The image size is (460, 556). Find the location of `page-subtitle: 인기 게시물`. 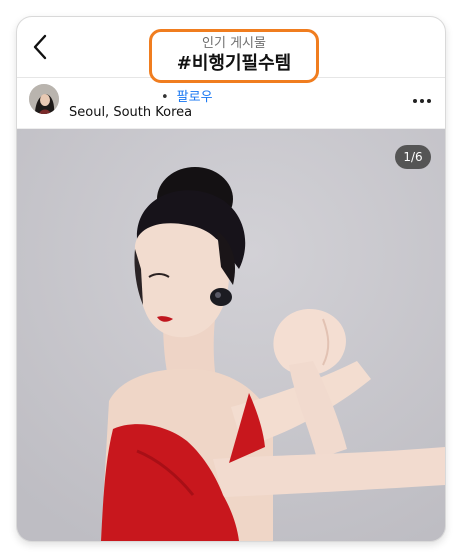

page-subtitle: 인기 게시물 is located at coordinates (234, 43).